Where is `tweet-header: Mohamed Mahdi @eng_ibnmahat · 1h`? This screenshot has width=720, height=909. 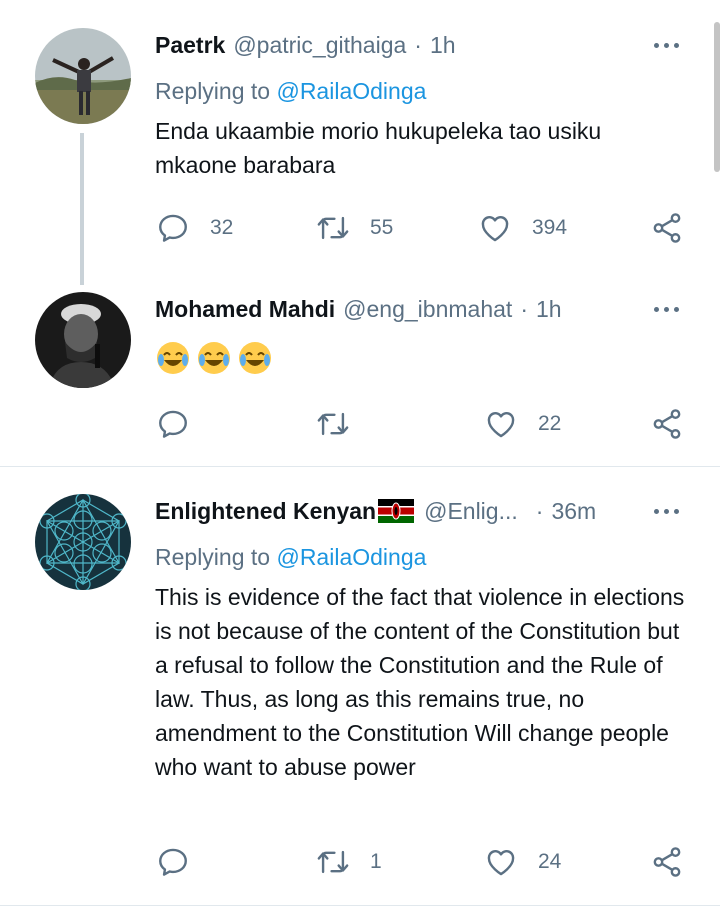 tweet-header: Mohamed Mahdi @eng_ibnmahat · 1h is located at coordinates (358, 309).